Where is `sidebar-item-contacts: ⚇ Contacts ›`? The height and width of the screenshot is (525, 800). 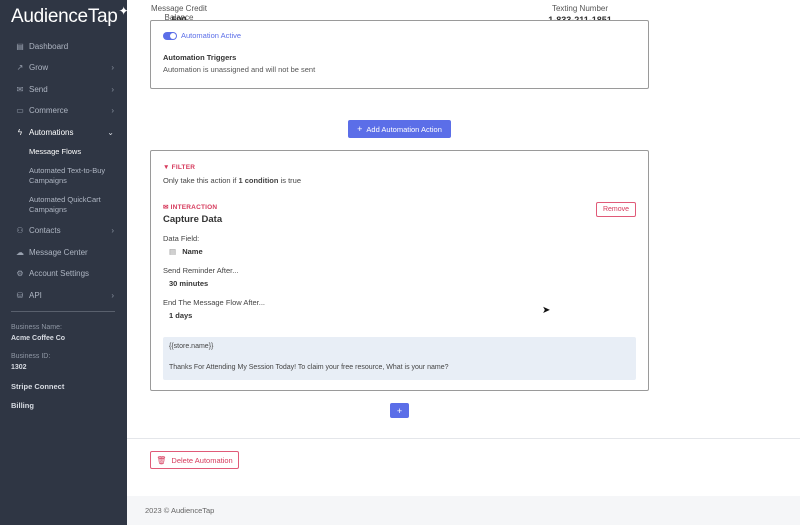
sidebar-item-contacts: ⚇ Contacts › is located at coordinates (63, 230).